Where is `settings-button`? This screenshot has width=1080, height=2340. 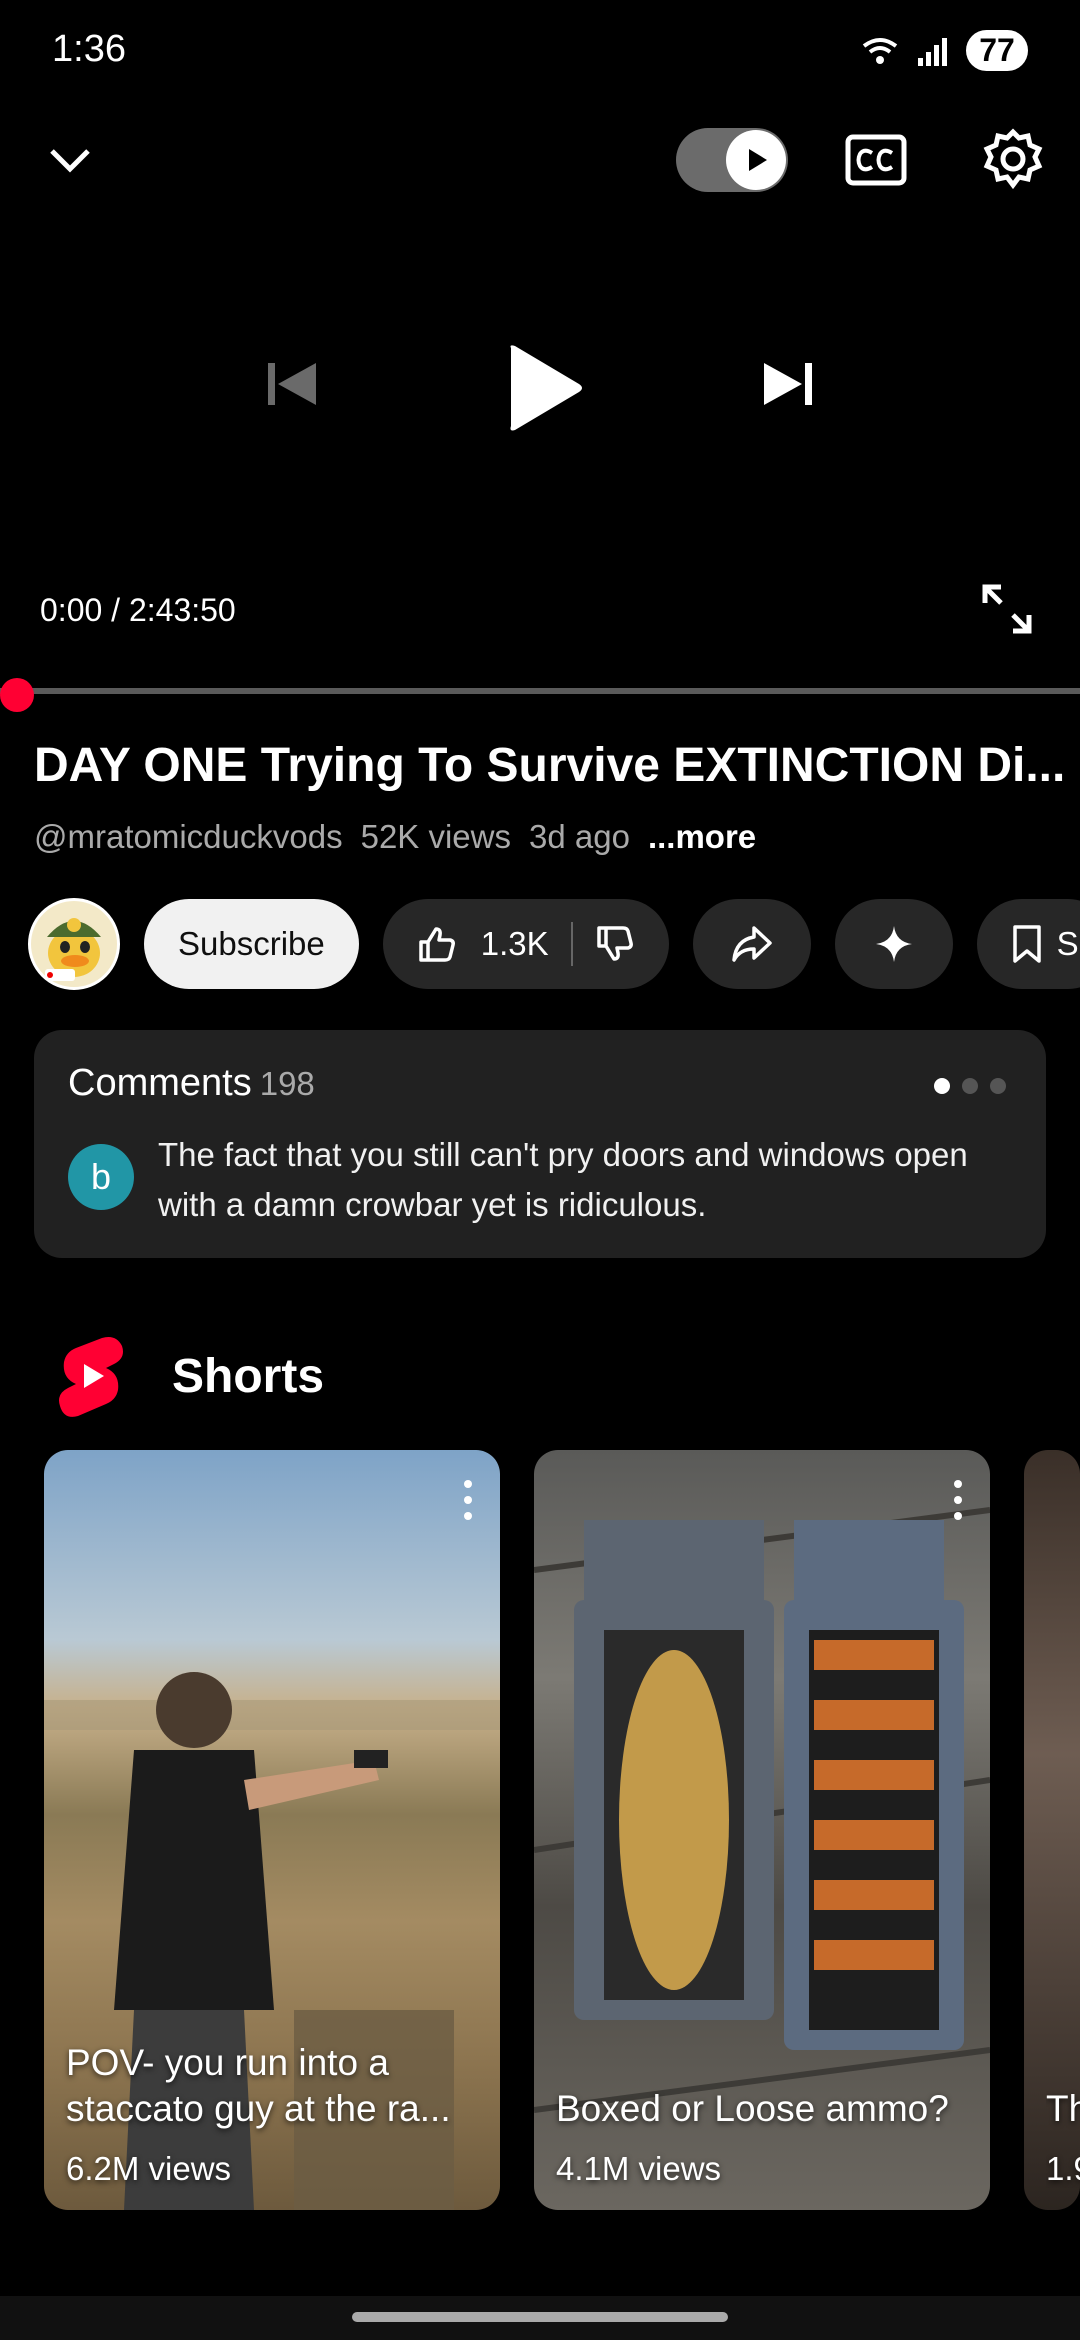
settings-button is located at coordinates (1013, 159).